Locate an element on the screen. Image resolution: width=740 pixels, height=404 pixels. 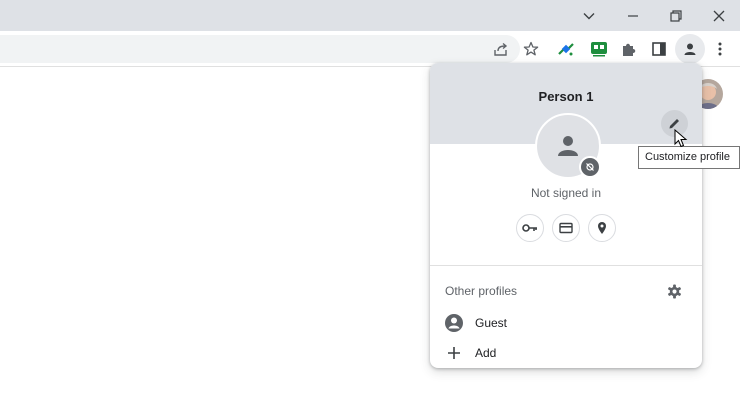
side-panel-button is located at coordinates (659, 49).